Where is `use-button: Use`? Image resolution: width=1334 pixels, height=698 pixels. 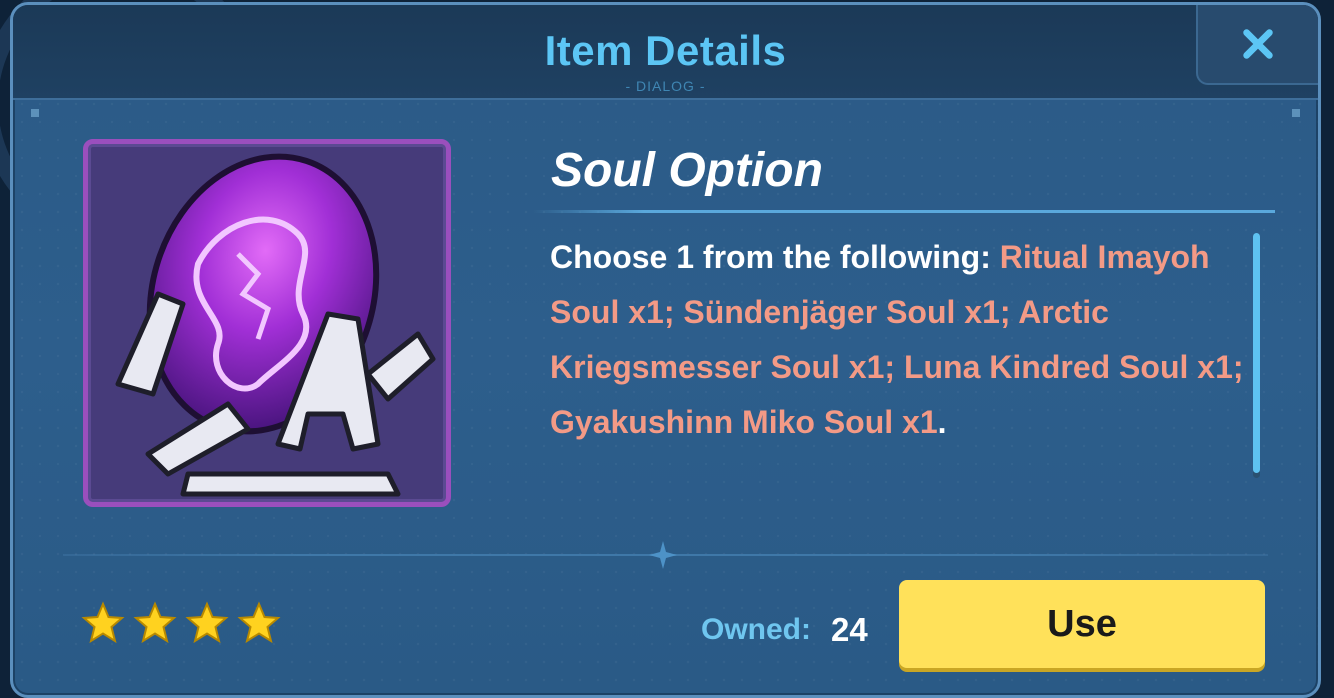 use-button: Use is located at coordinates (1082, 624).